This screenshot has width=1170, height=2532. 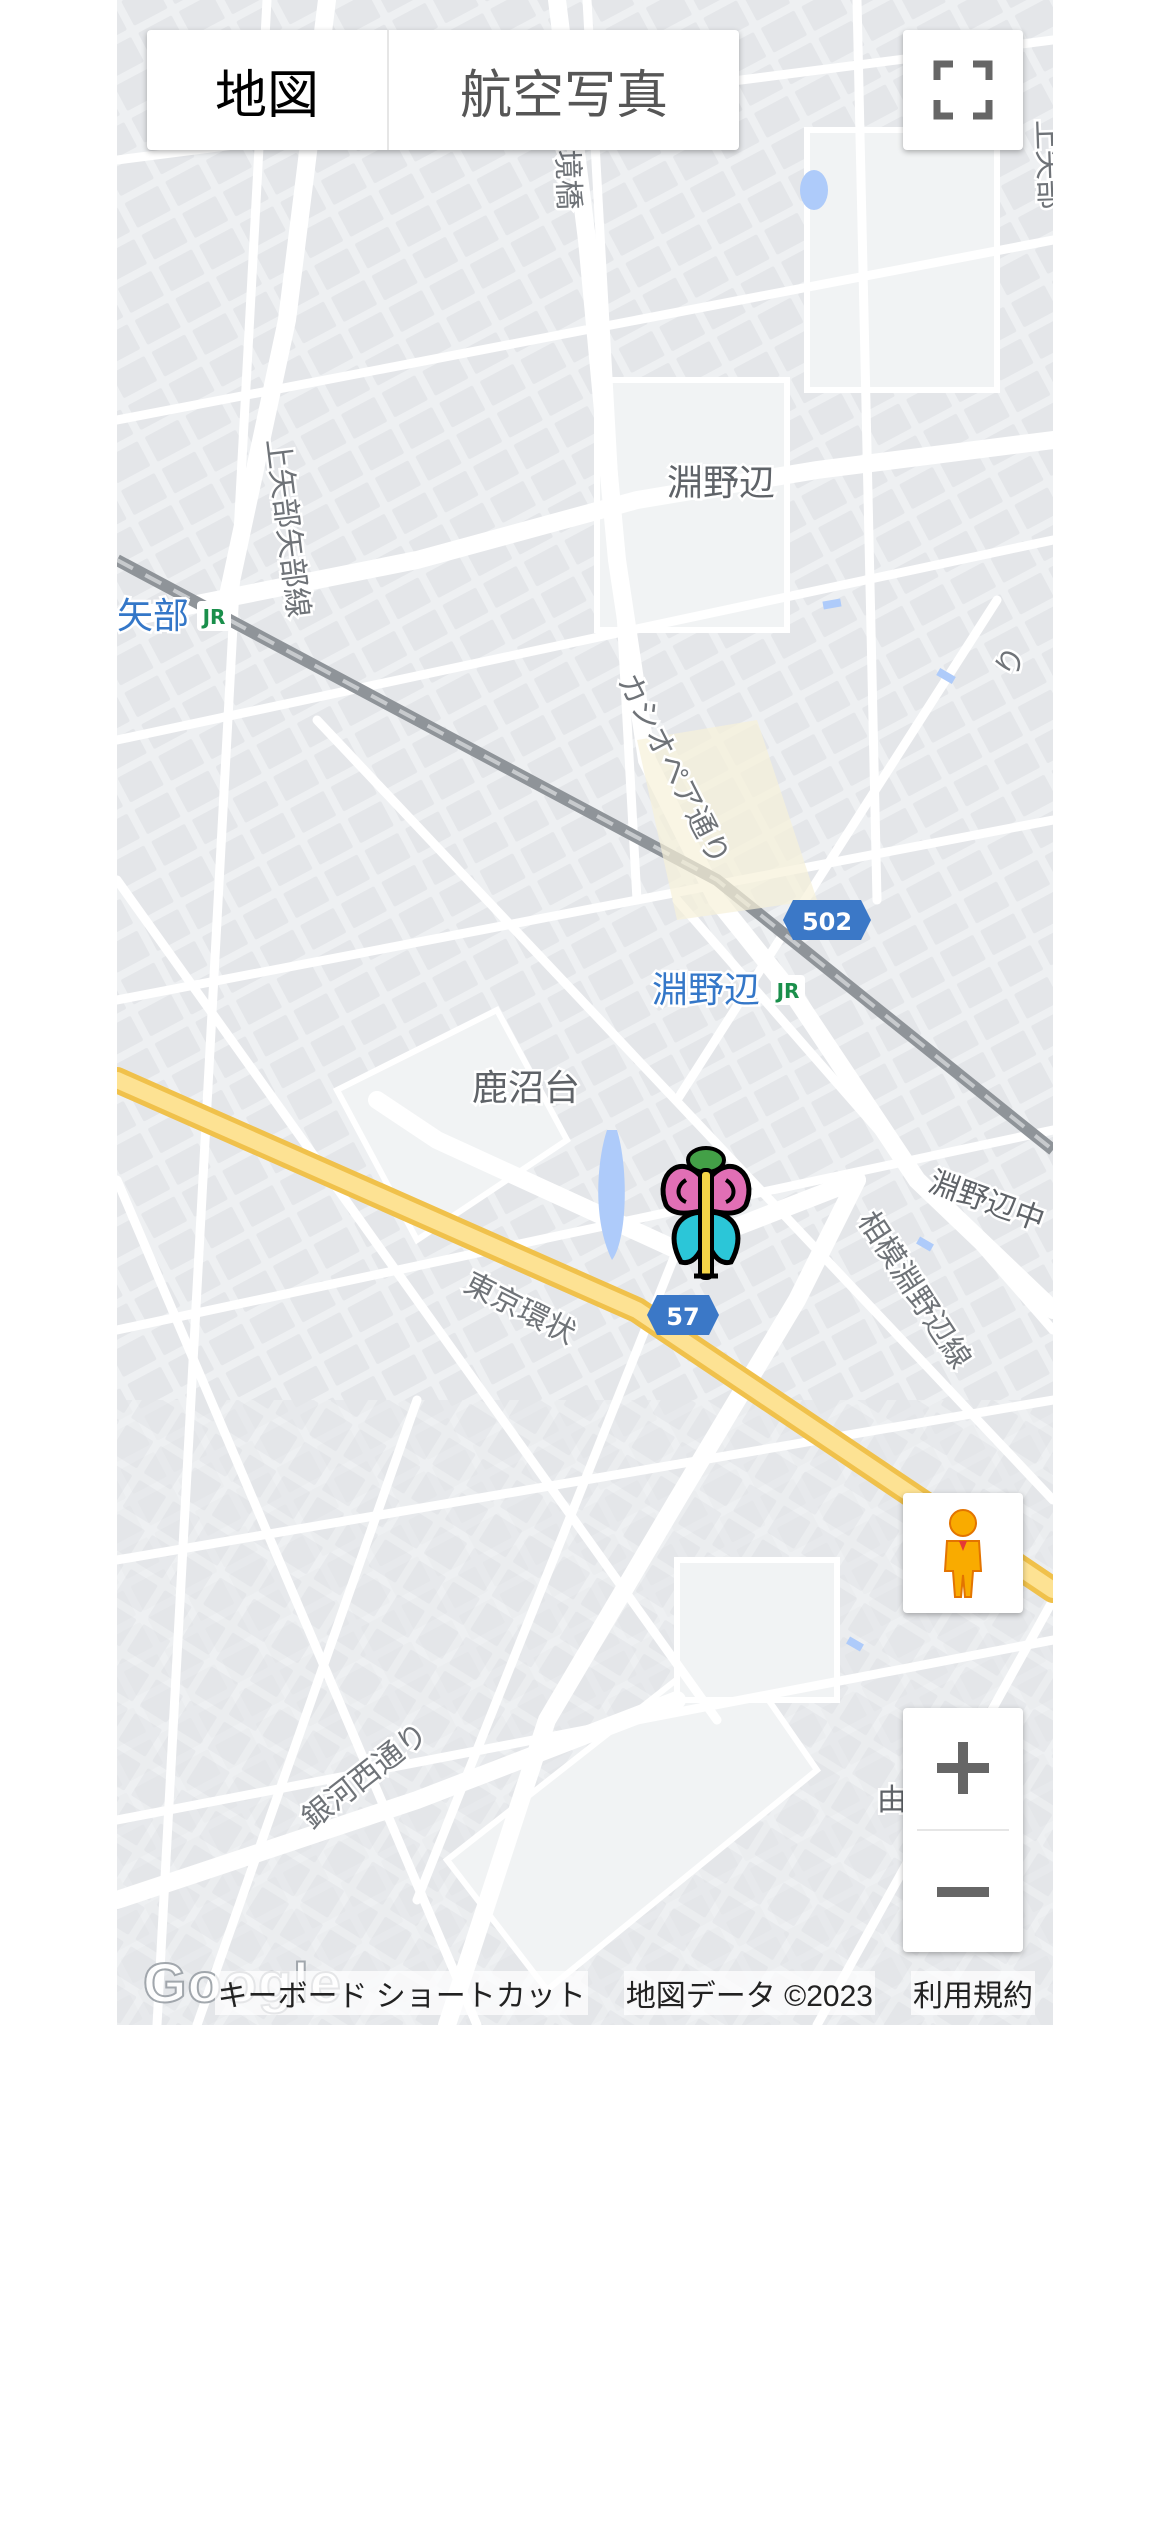 I want to click on attribution-bar: Google キーボード ショートカット 地図データ ©2023 利用規約, so click(x=585, y=1987).